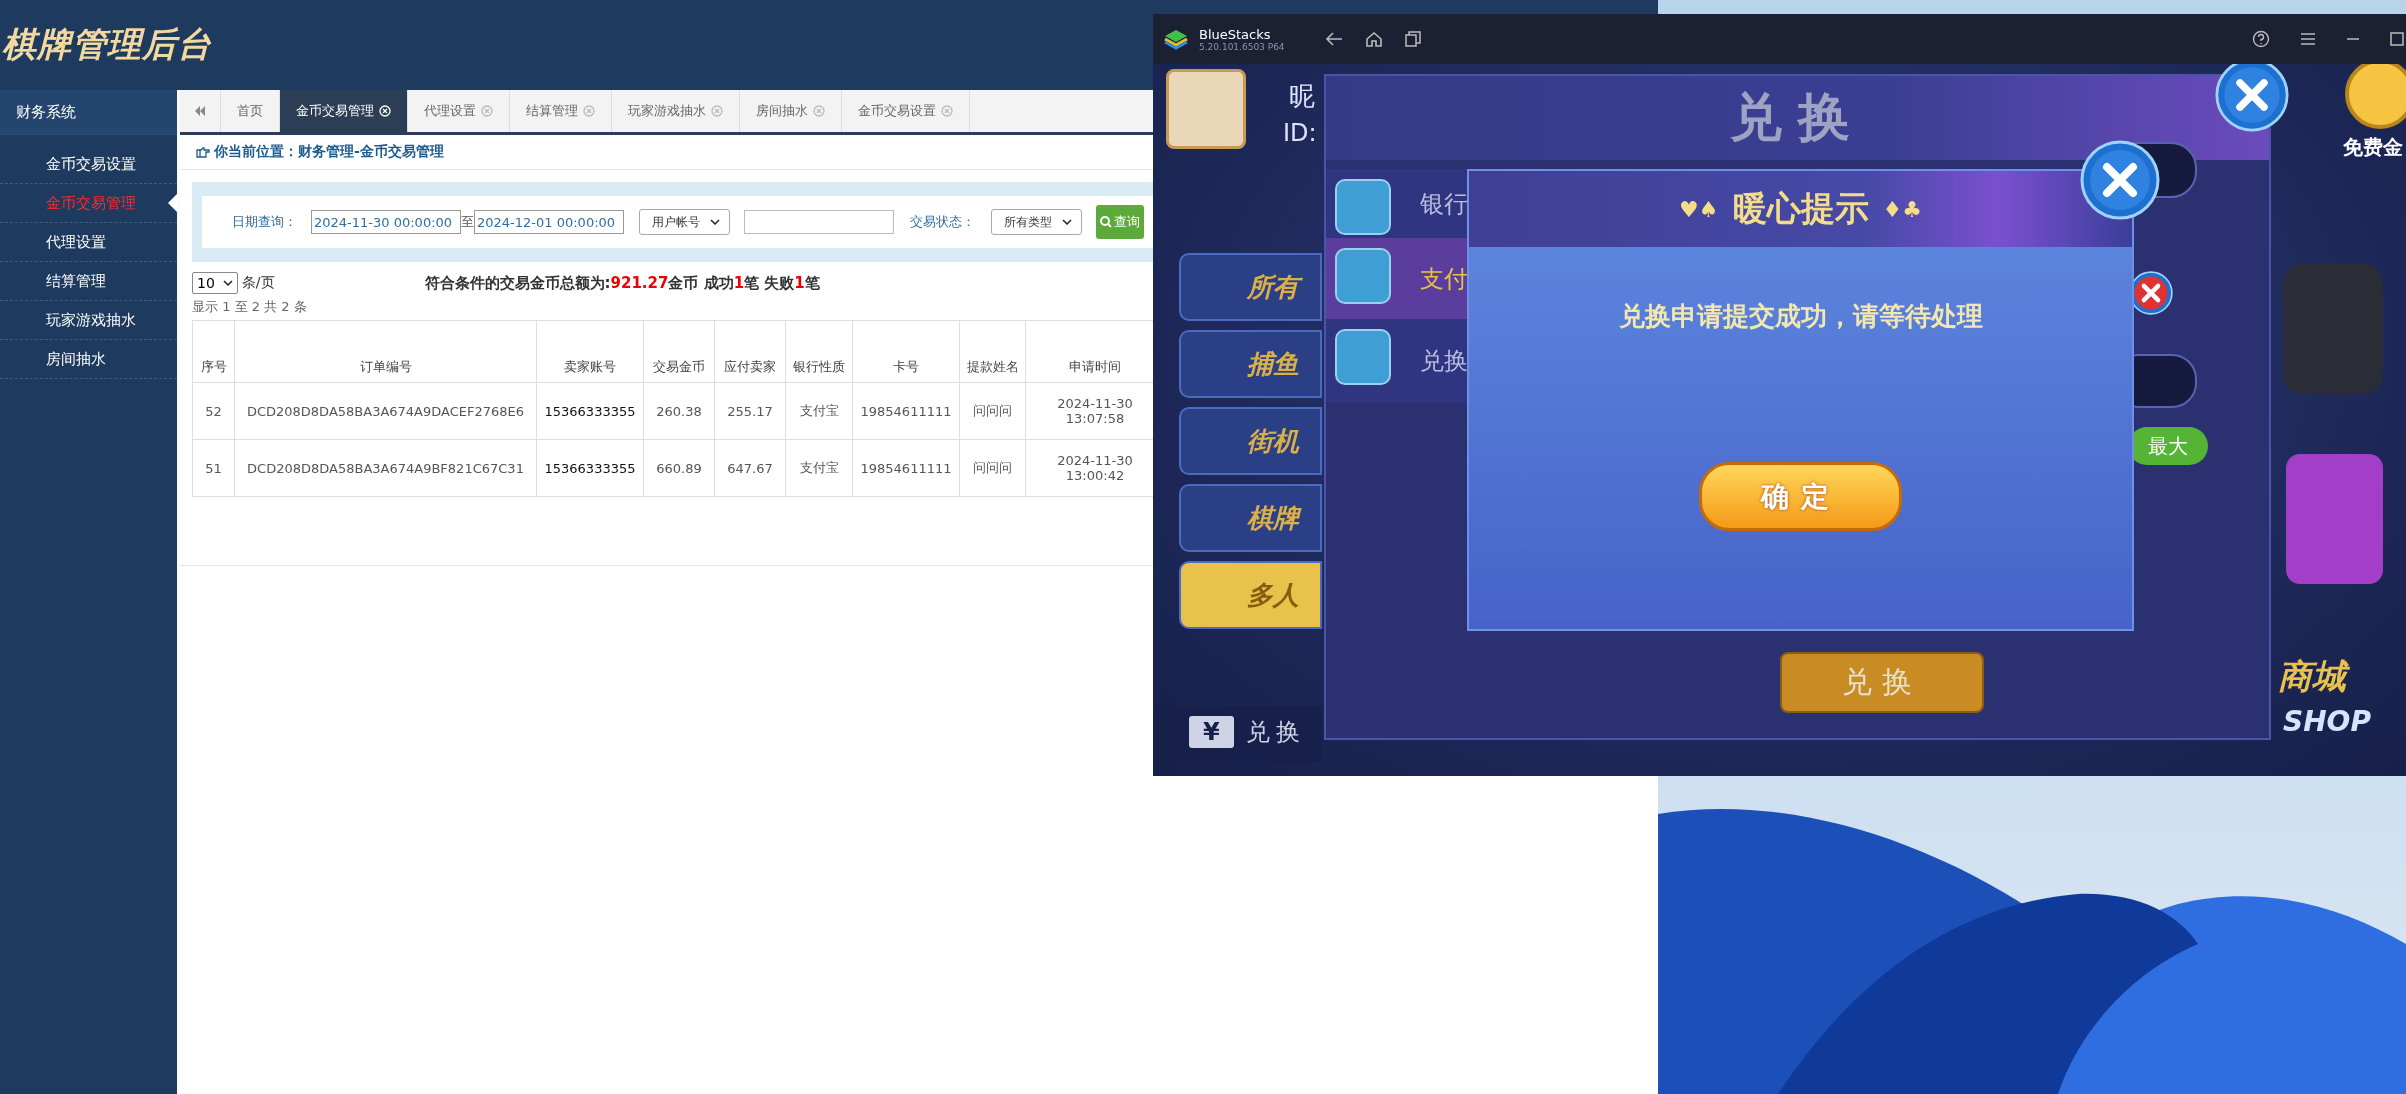 The width and height of the screenshot is (2406, 1094). I want to click on exchange-label: 兑换, so click(1275, 732).